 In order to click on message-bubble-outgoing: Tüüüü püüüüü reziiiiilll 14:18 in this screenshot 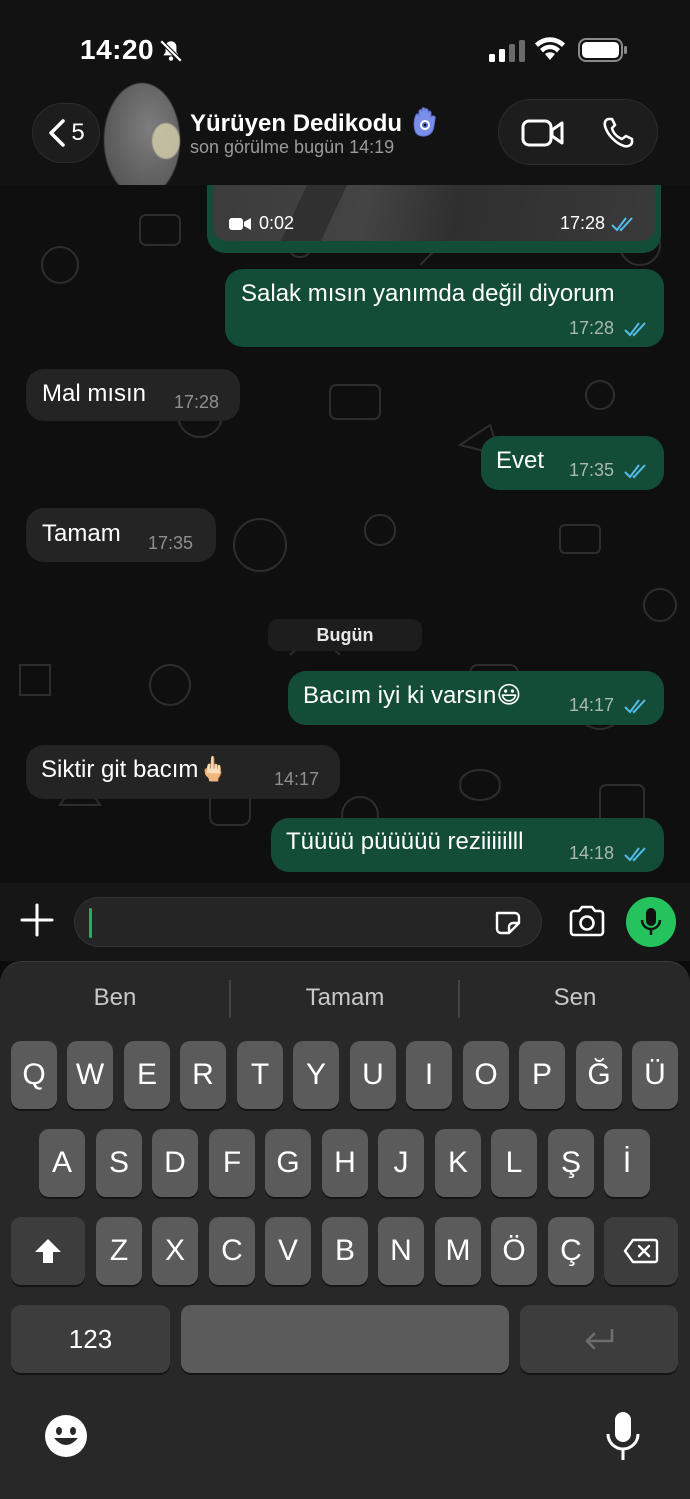, I will do `click(467, 845)`.